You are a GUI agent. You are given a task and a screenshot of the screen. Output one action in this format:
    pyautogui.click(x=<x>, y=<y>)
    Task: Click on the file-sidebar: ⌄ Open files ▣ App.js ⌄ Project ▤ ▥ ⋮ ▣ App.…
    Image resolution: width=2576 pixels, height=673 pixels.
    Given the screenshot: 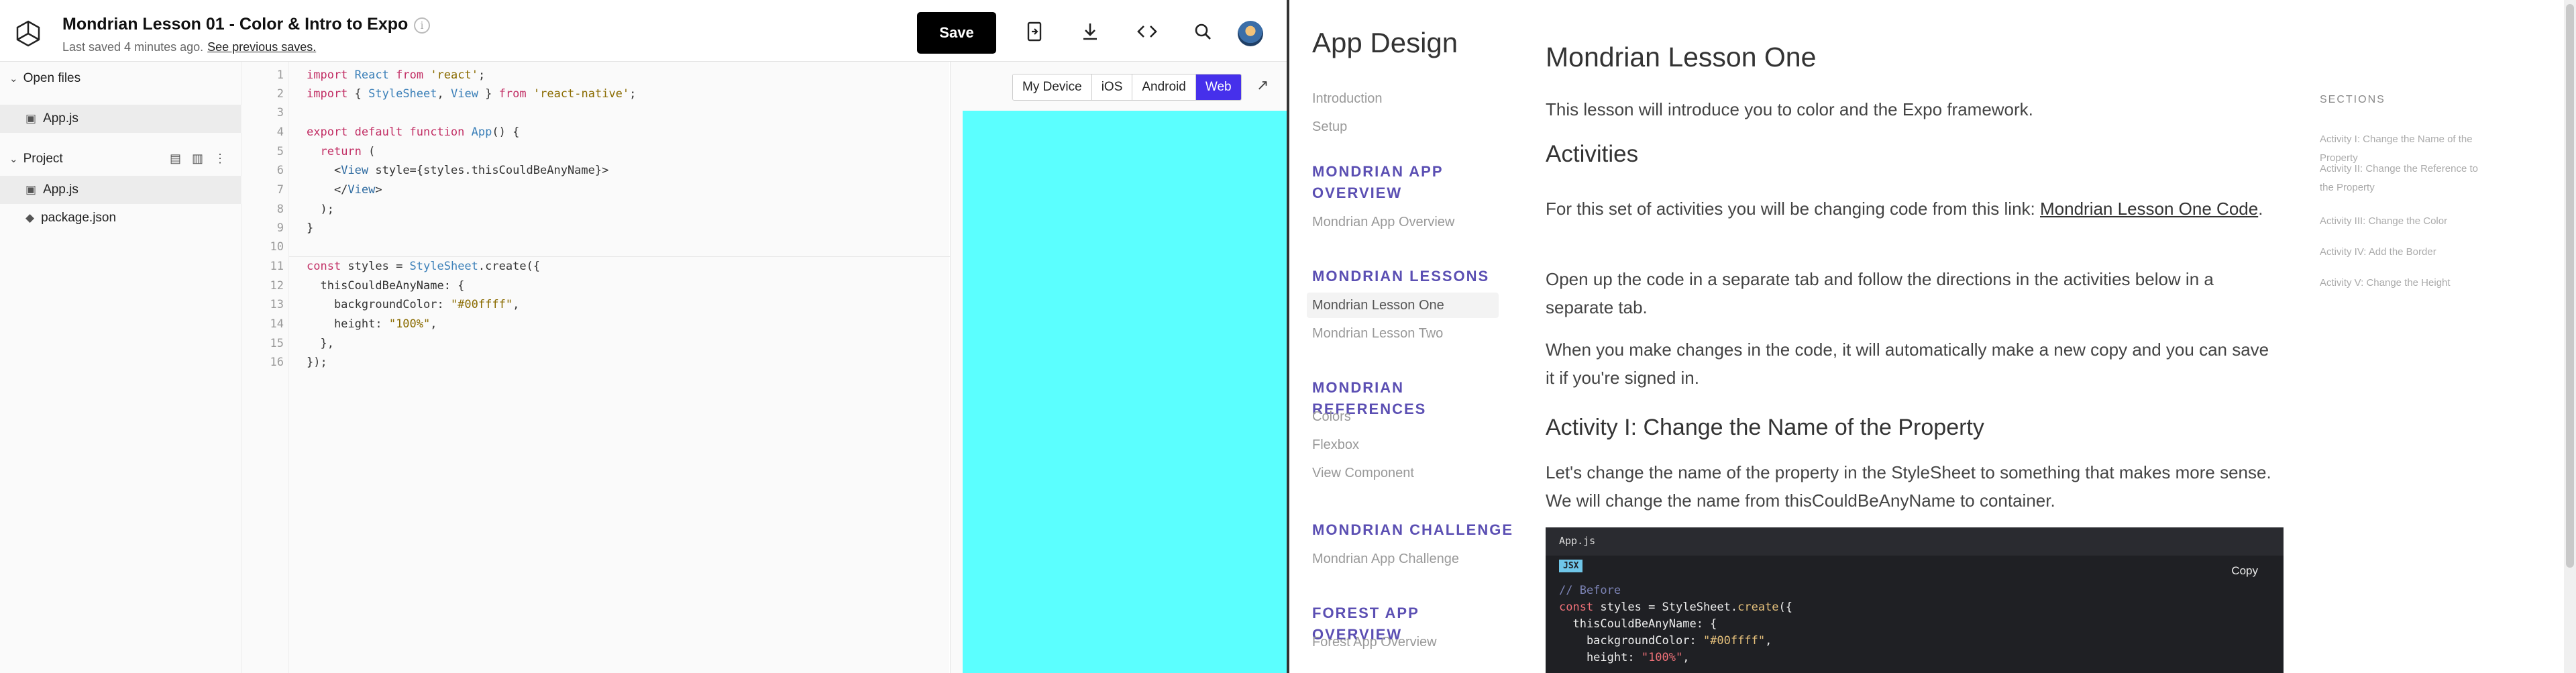 What is the action you would take?
    pyautogui.click(x=120, y=368)
    